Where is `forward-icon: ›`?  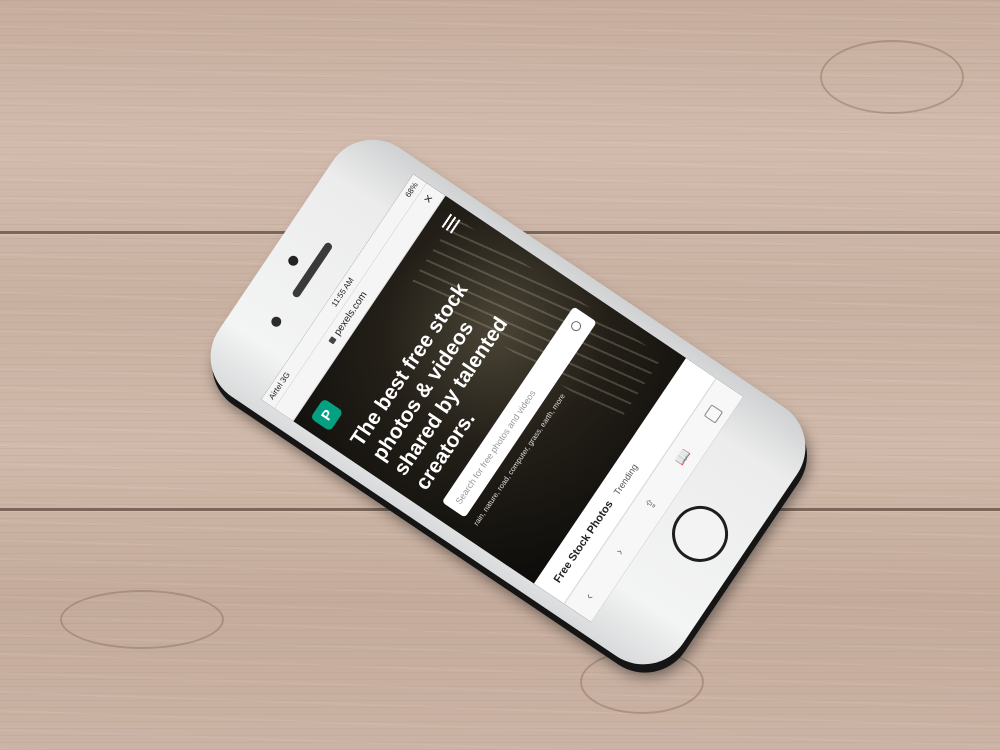
forward-icon: › is located at coordinates (618, 551).